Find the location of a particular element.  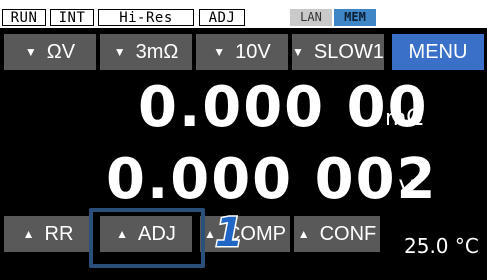

status-lan: LAN is located at coordinates (311, 17).